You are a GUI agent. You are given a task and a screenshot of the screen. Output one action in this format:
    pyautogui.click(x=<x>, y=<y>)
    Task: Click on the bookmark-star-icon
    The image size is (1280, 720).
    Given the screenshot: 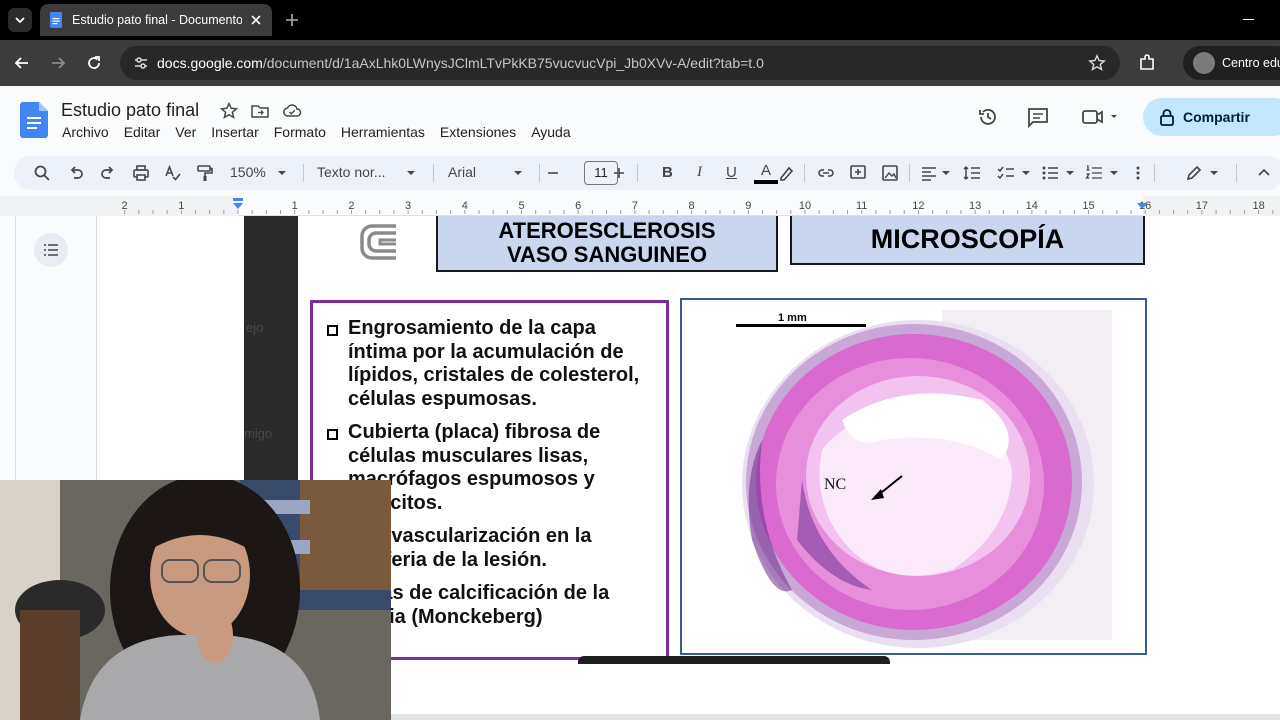 What is the action you would take?
    pyautogui.click(x=1097, y=63)
    